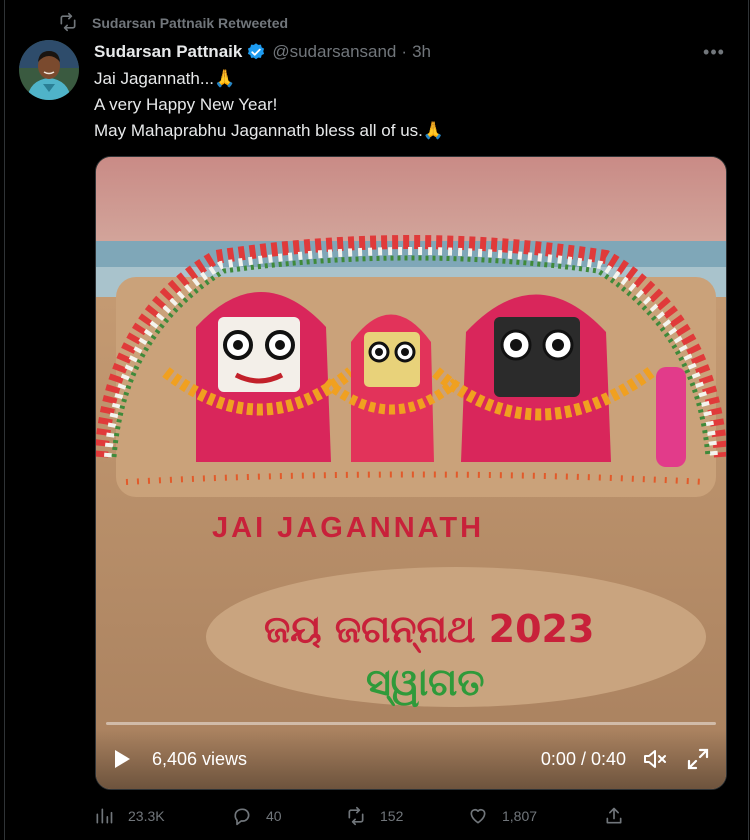 This screenshot has width=750, height=840. What do you see at coordinates (748, 420) in the screenshot?
I see `timeline-border-right` at bounding box center [748, 420].